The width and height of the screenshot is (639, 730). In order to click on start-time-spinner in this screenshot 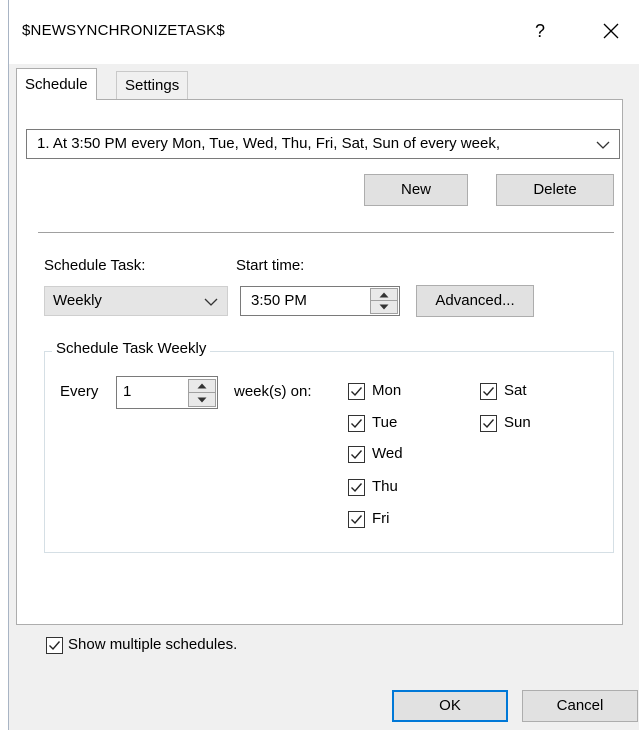, I will do `click(384, 301)`.